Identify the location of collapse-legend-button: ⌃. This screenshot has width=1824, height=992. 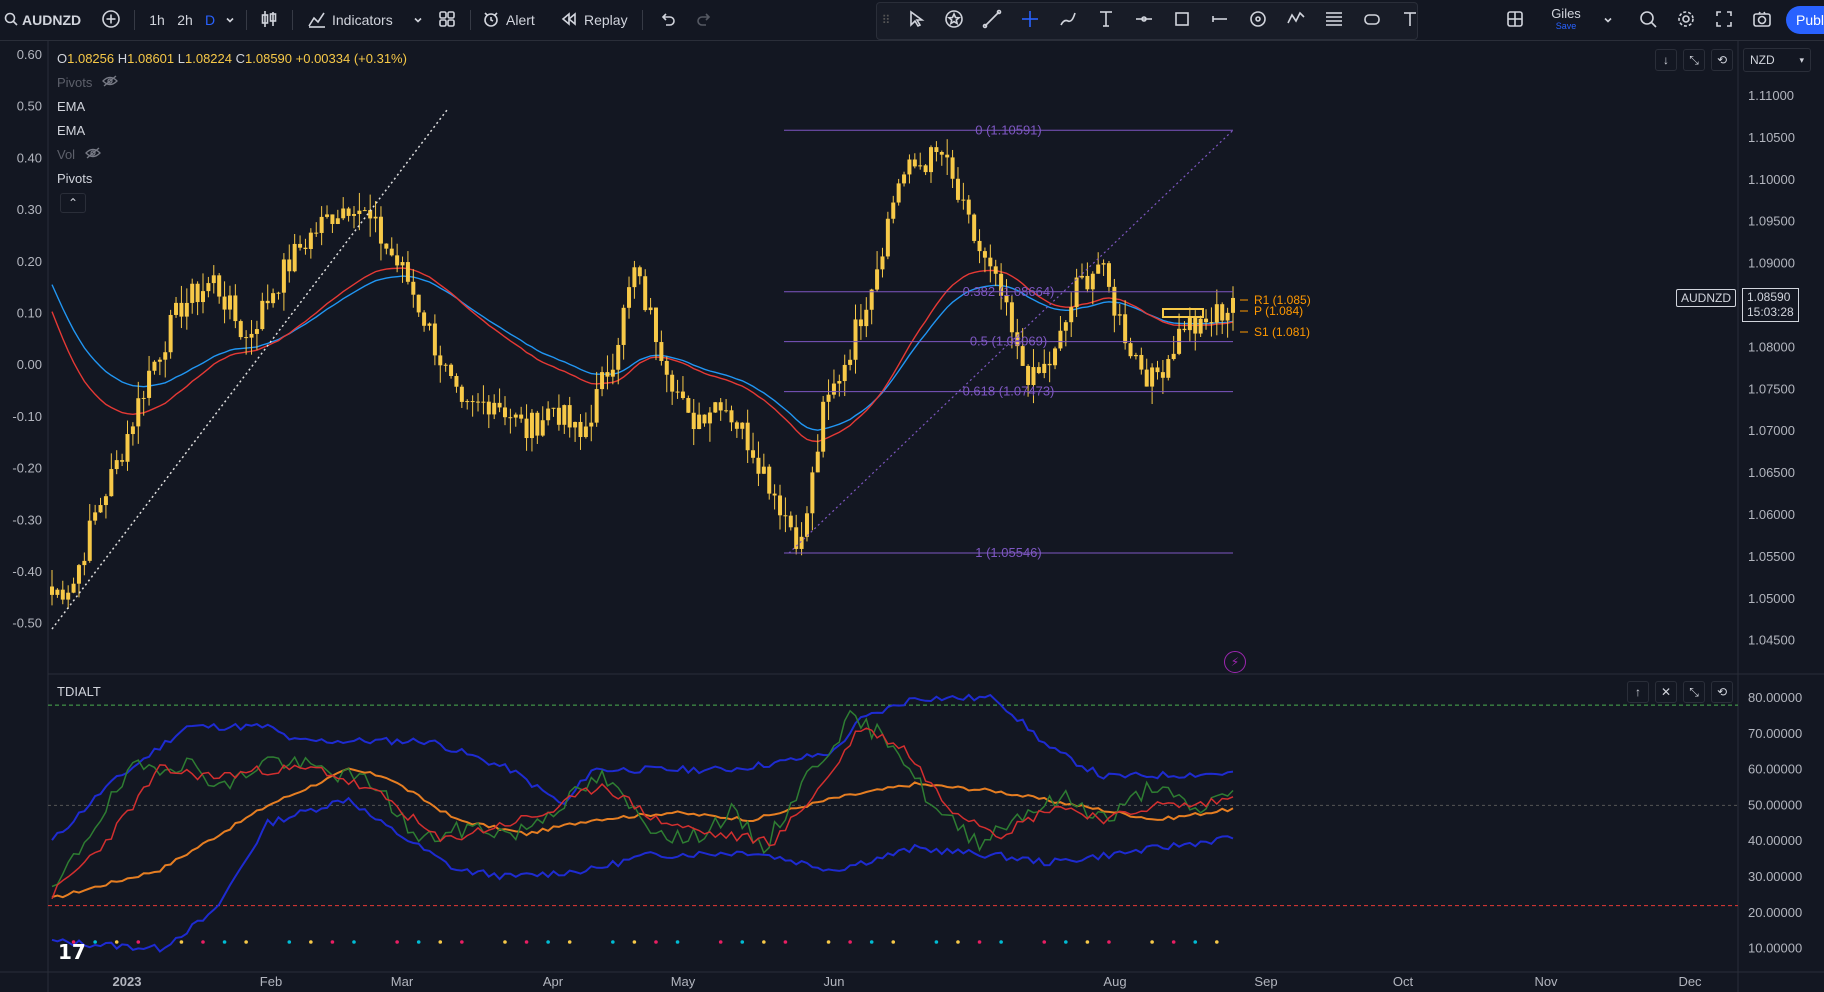
(73, 203).